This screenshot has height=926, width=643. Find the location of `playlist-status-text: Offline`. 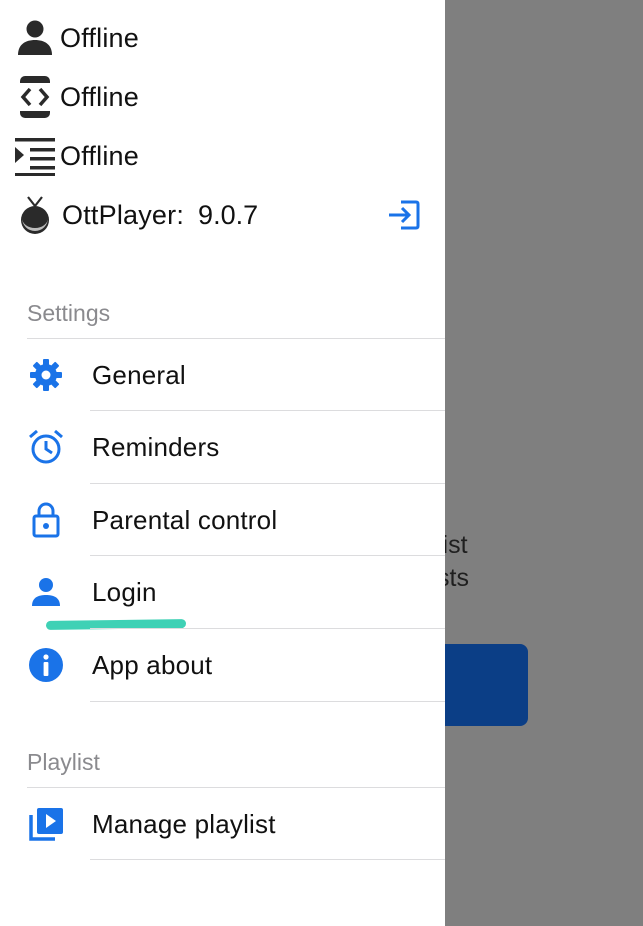

playlist-status-text: Offline is located at coordinates (99, 155).